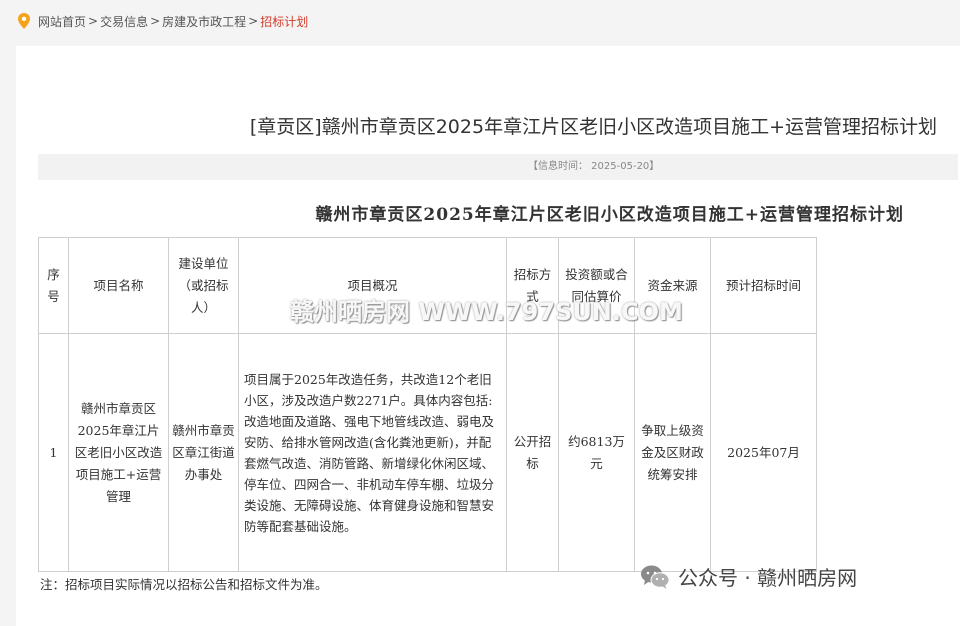 This screenshot has height=626, width=960. I want to click on breadcrumb-home: 网站首页, so click(62, 21).